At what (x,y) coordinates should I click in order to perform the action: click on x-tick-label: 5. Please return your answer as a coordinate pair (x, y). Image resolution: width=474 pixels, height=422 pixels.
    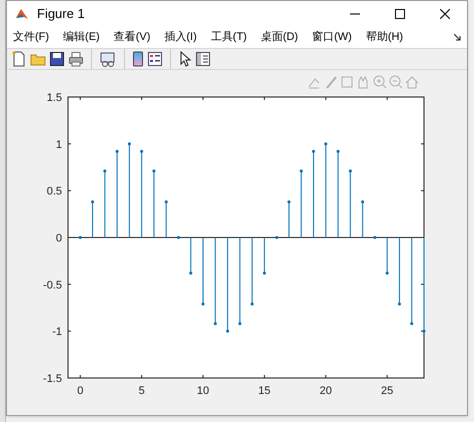
    Looking at the image, I should click on (141, 391).